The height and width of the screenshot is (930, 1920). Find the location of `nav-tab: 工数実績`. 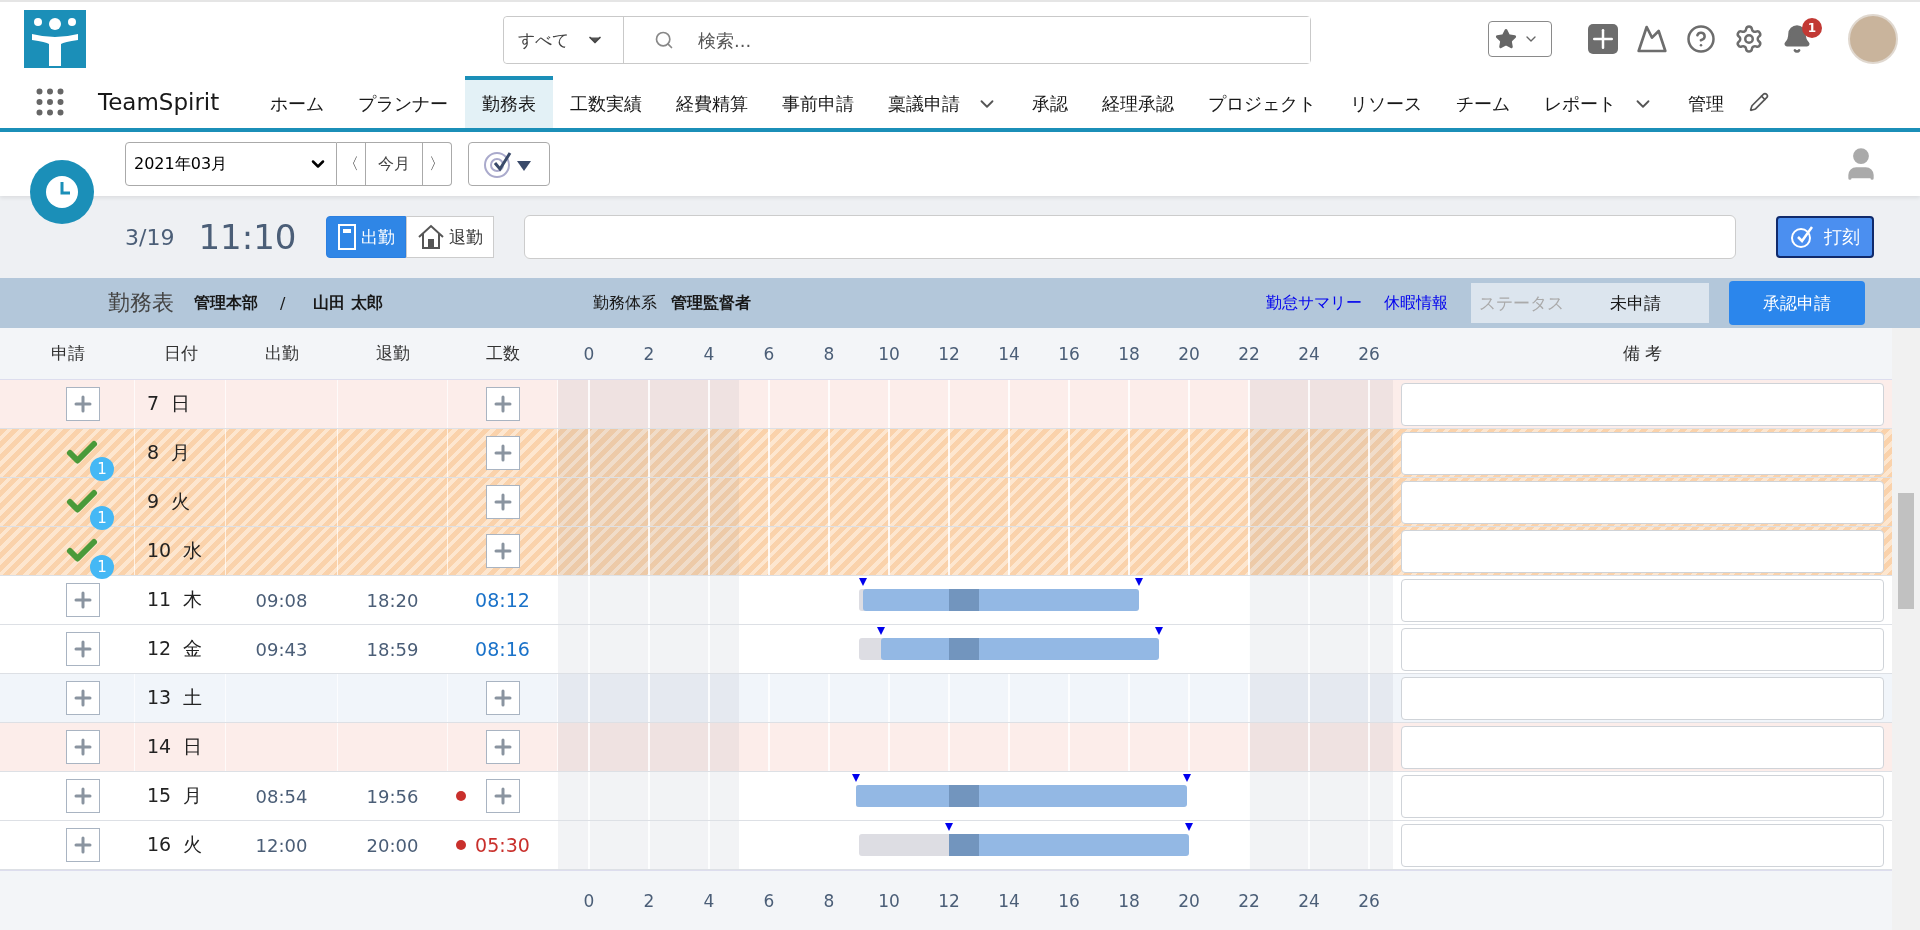

nav-tab: 工数実績 is located at coordinates (606, 102).